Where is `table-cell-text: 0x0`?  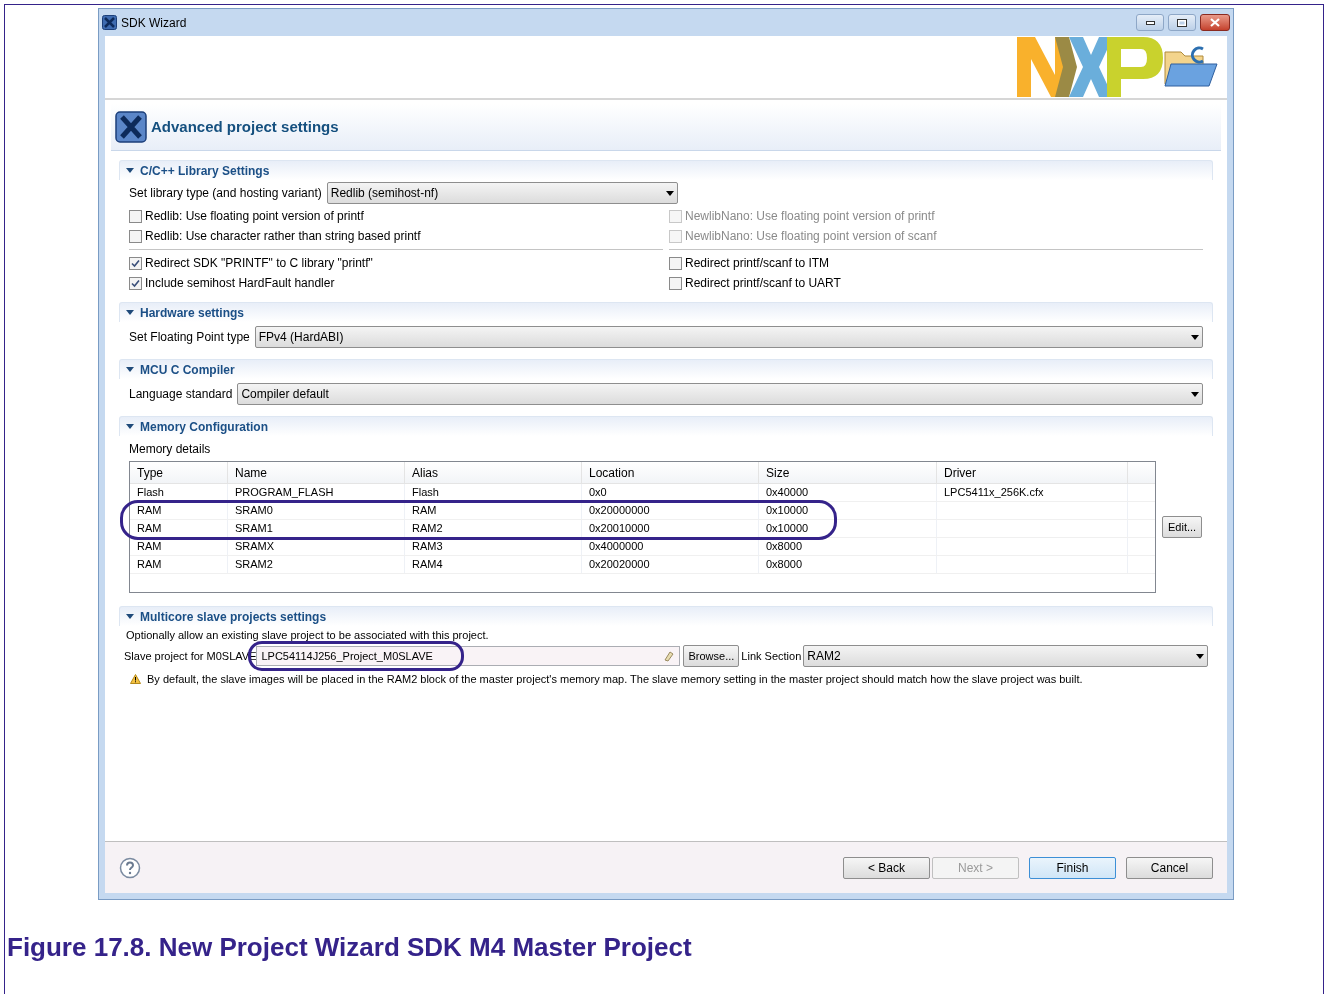 table-cell-text: 0x0 is located at coordinates (598, 493).